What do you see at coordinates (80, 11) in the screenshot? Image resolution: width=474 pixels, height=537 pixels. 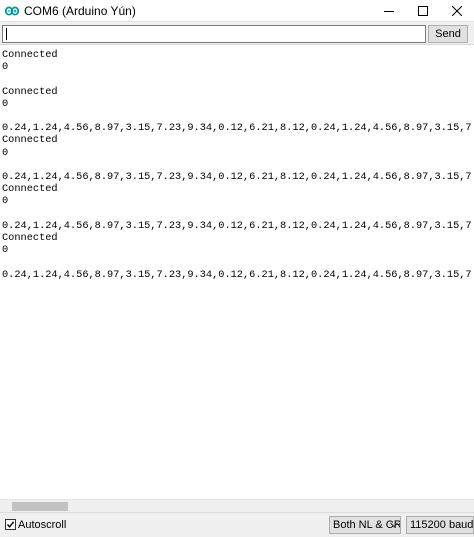 I see `window-title: COM6 (Arduino Yún)` at bounding box center [80, 11].